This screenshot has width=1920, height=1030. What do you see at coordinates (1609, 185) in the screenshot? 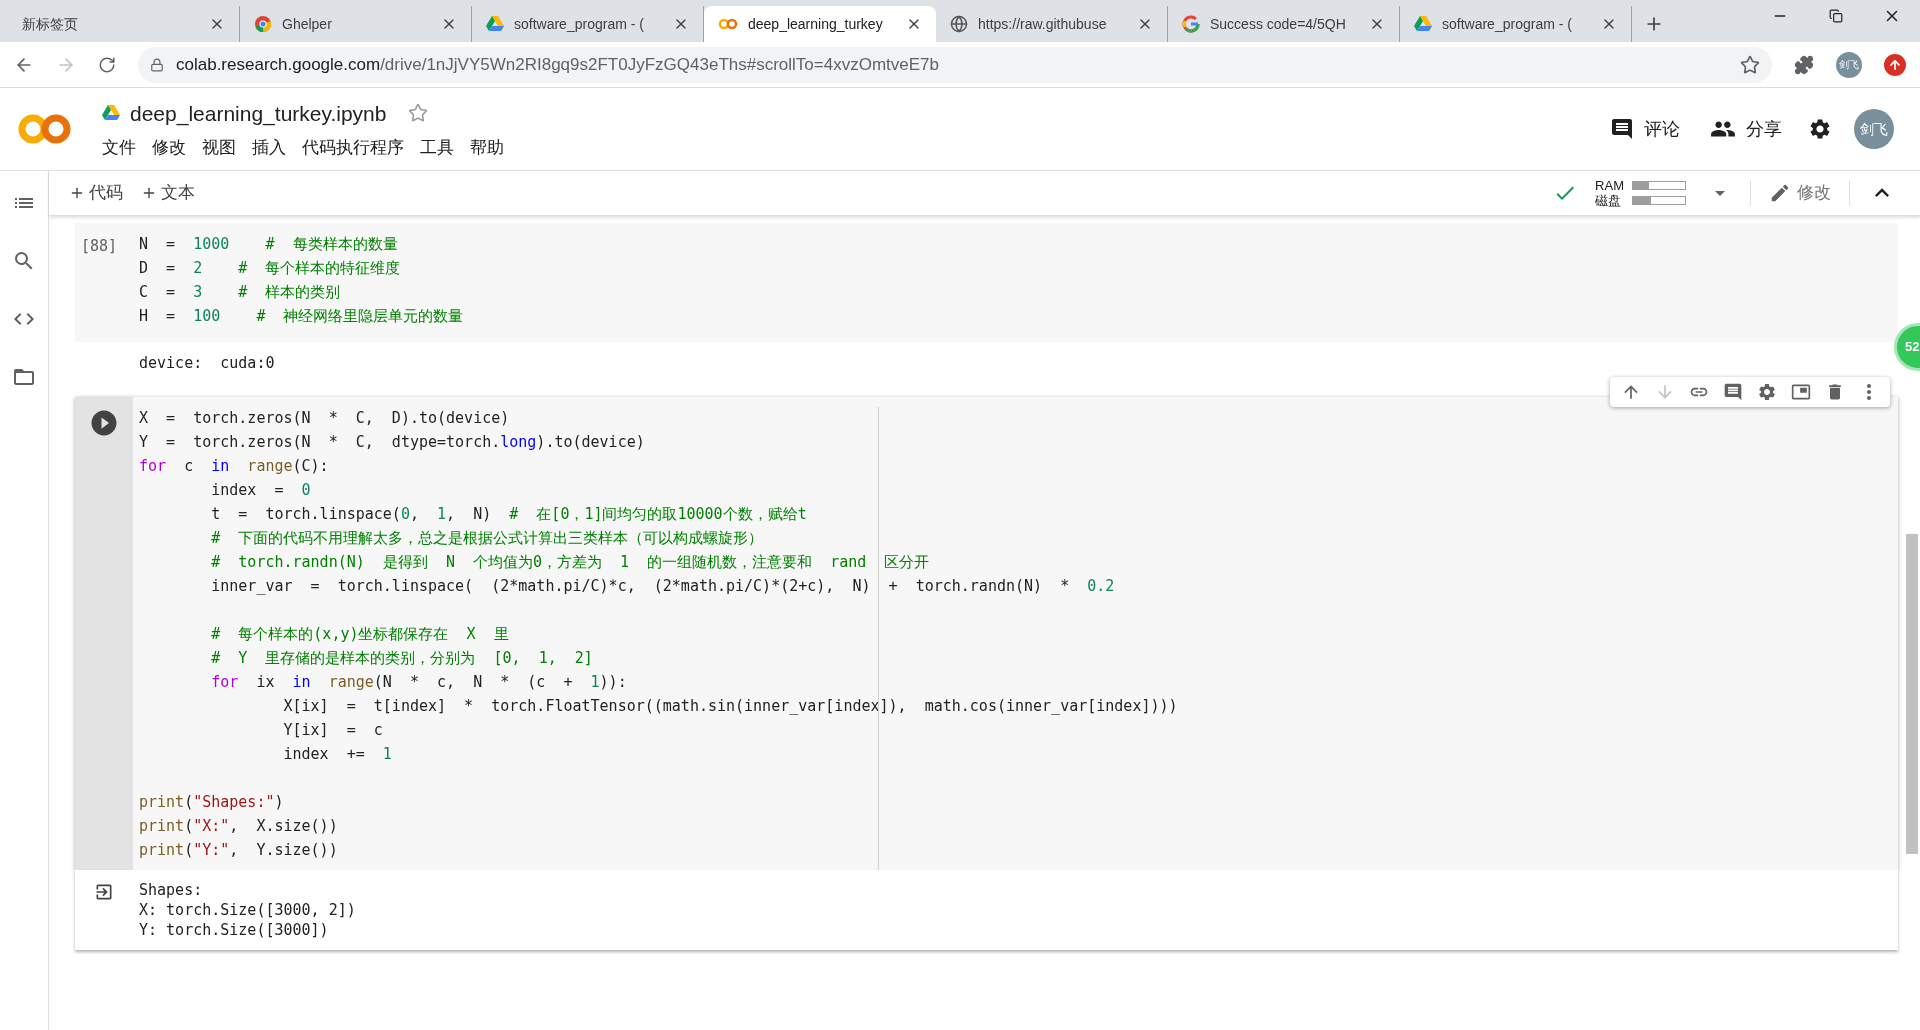
I see `ram-label: RAM` at bounding box center [1609, 185].